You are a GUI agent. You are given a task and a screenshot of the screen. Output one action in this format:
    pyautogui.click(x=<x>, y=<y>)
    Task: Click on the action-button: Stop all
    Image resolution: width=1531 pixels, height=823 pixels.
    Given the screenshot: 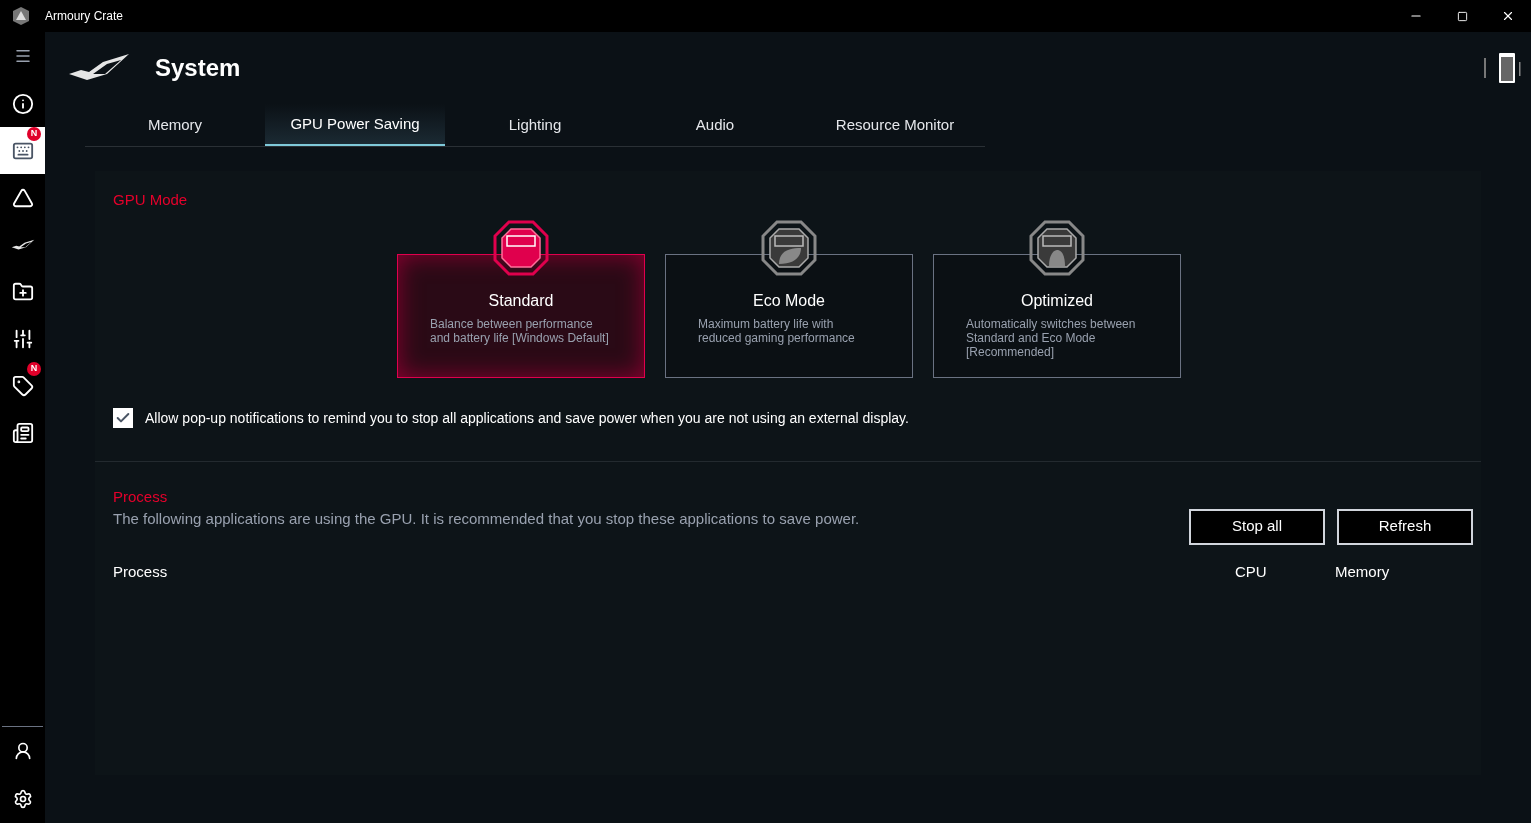 What is the action you would take?
    pyautogui.click(x=1257, y=526)
    